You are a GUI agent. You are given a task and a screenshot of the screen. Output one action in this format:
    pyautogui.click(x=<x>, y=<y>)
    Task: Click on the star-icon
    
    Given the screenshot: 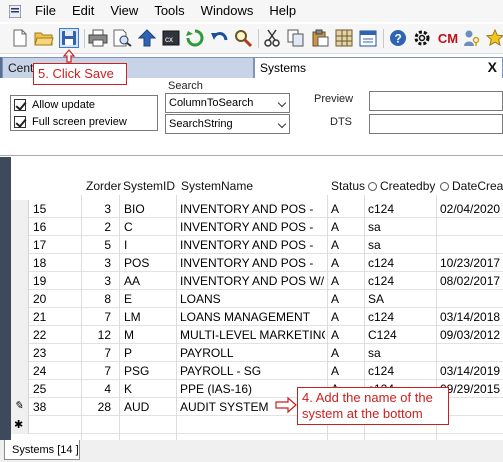 What is the action you would take?
    pyautogui.click(x=494, y=38)
    